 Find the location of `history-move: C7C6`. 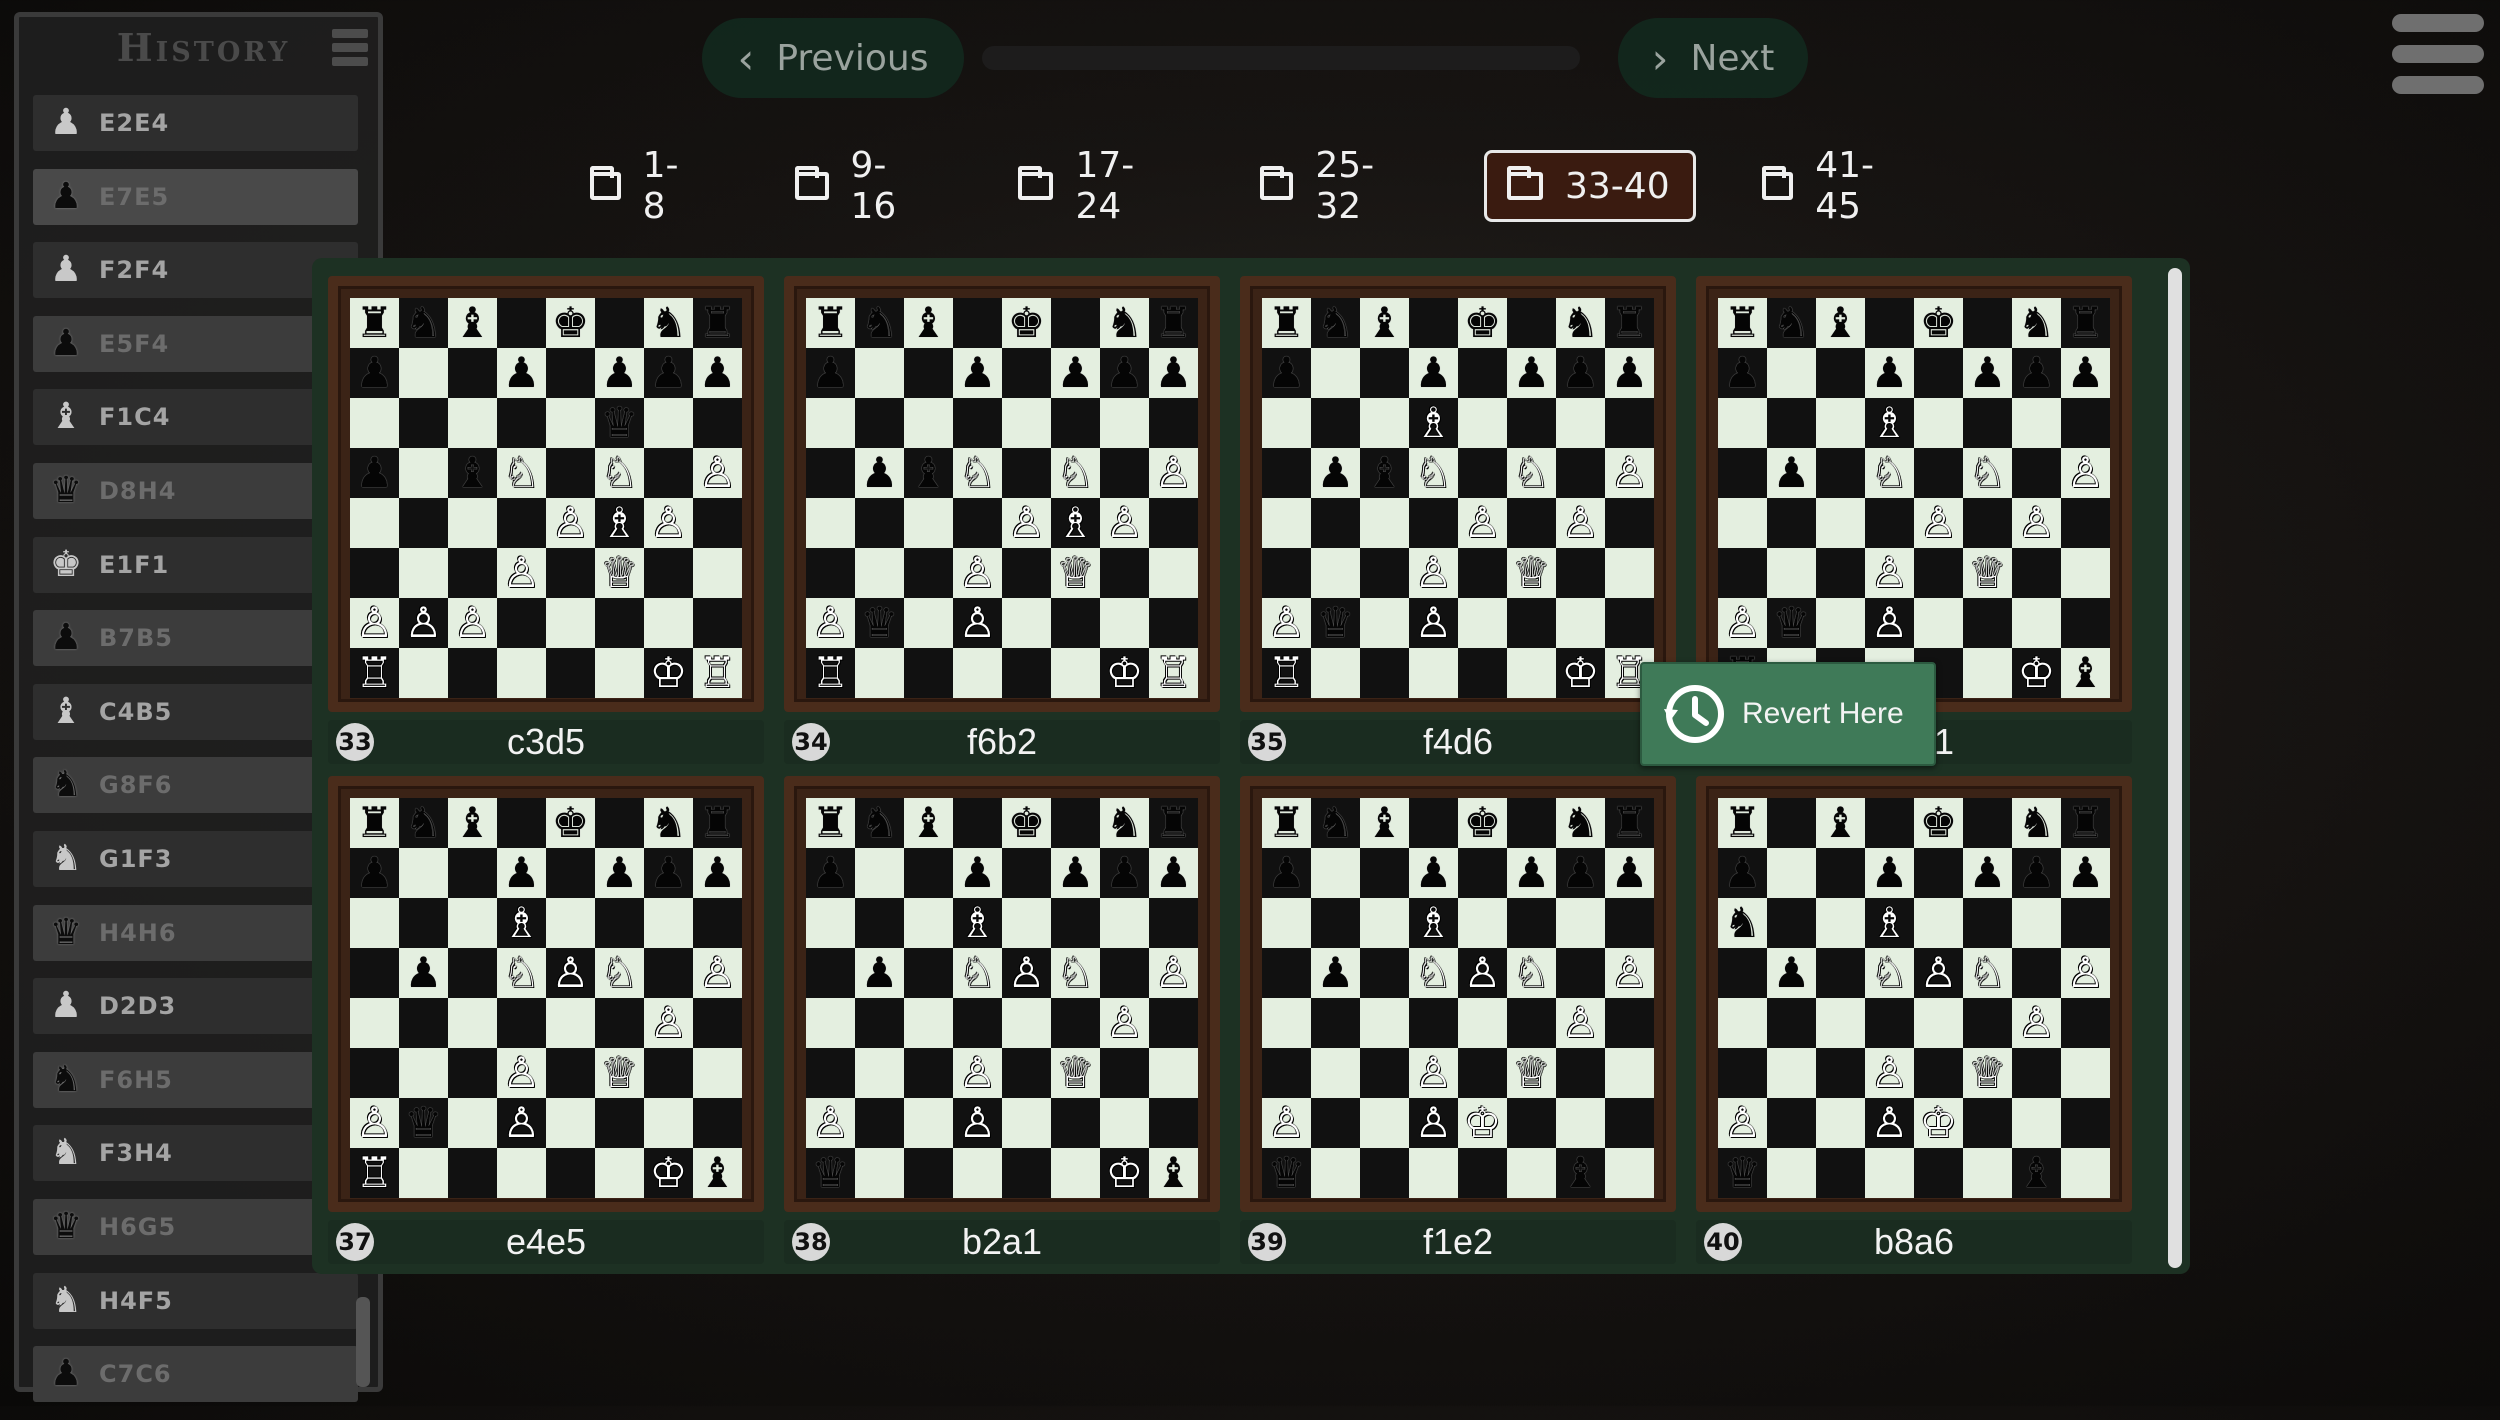

history-move: C7C6 is located at coordinates (135, 1374).